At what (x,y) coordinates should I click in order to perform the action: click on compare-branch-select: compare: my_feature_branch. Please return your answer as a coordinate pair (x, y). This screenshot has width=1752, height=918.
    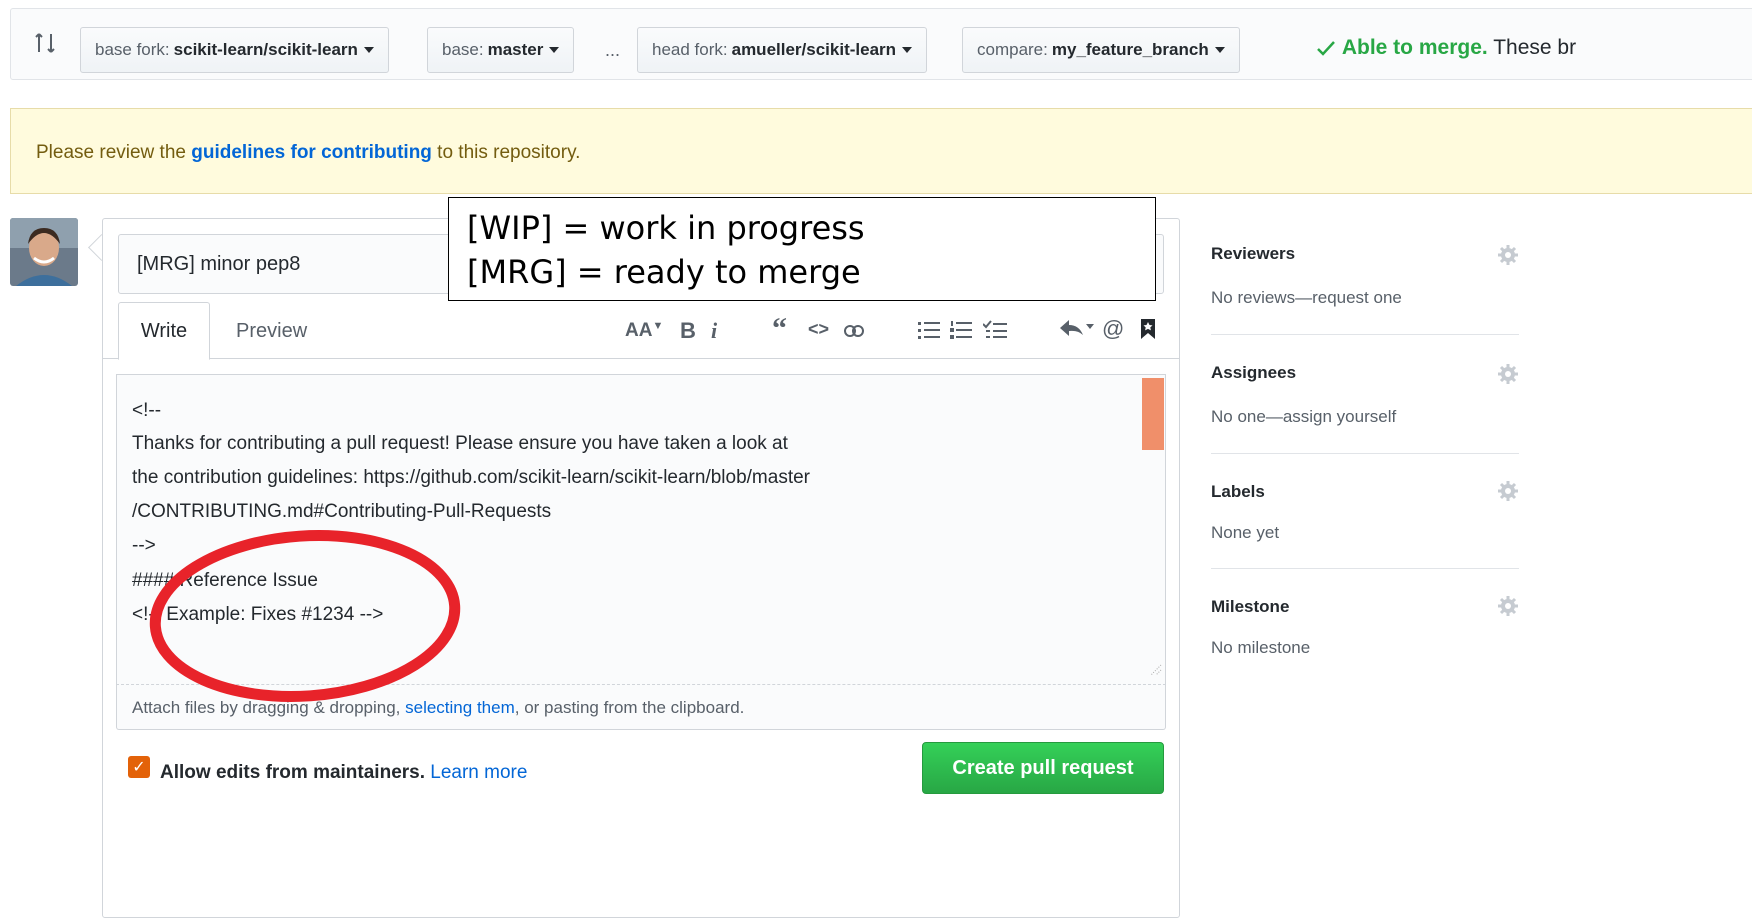
    Looking at the image, I should click on (1101, 50).